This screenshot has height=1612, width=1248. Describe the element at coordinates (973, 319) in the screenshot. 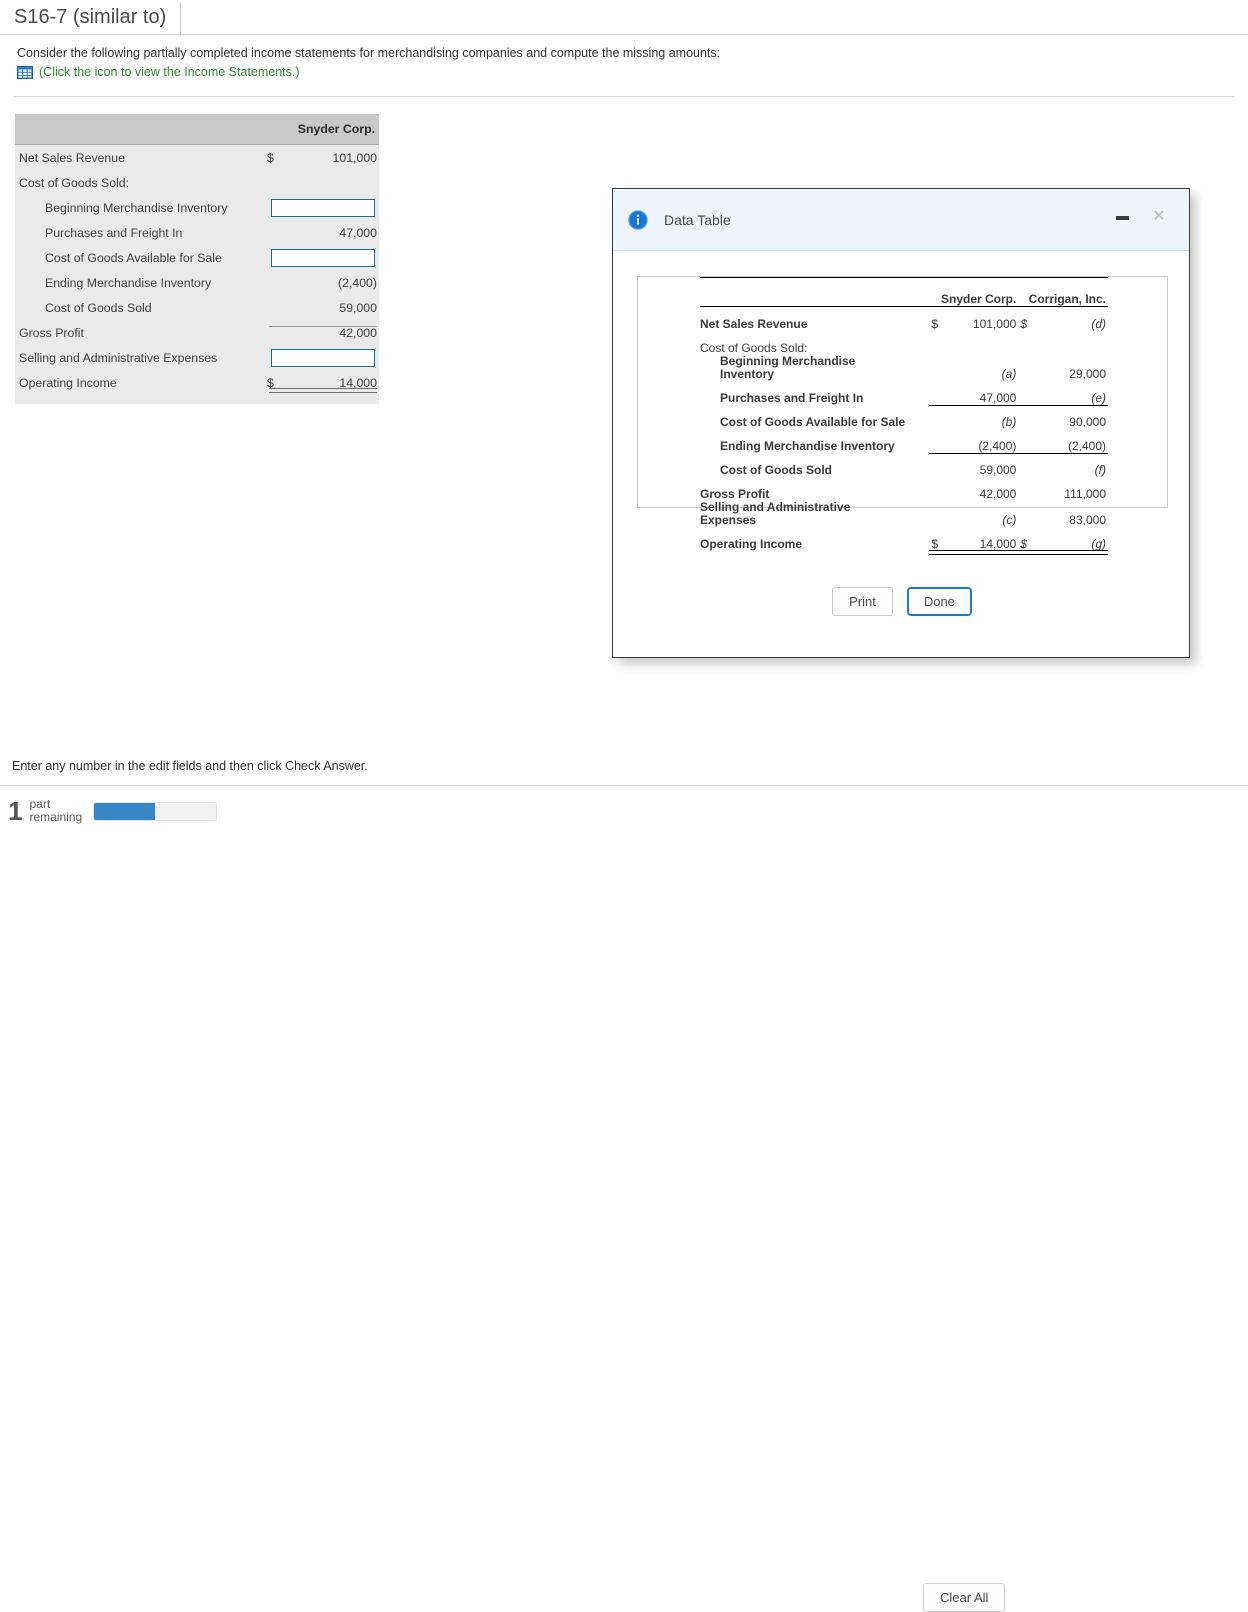

I see `table-cell-snyder: $101,000` at that location.